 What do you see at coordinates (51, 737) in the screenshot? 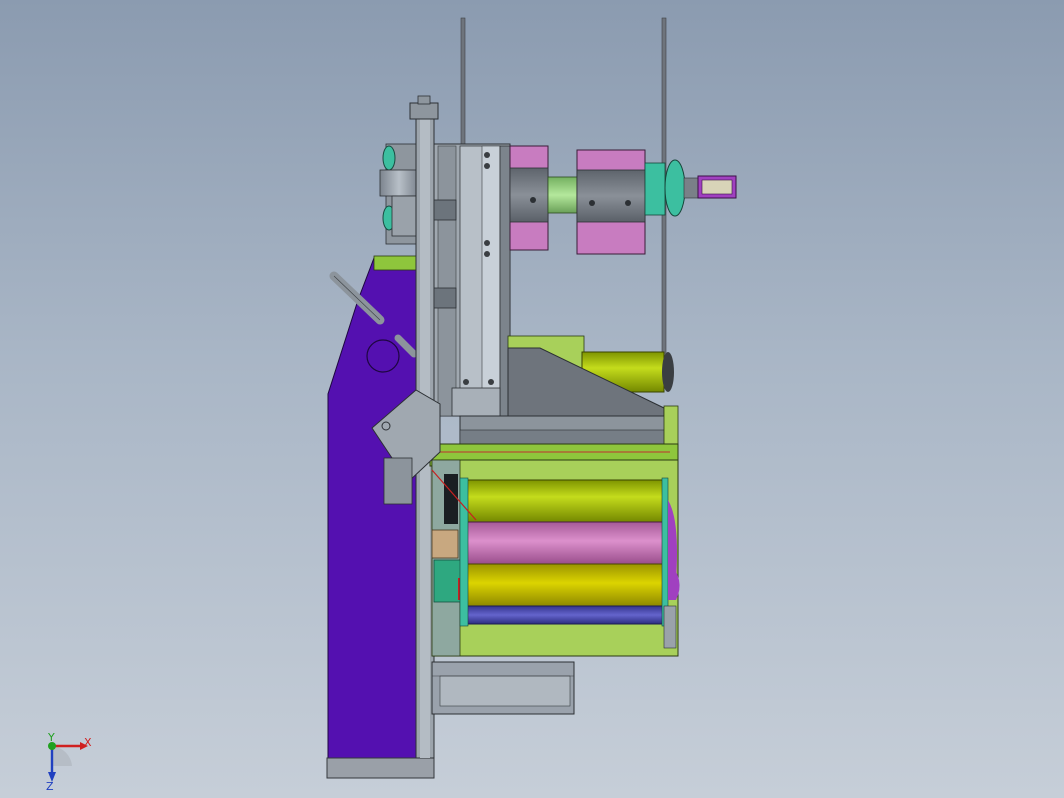
I see `triad-y-label: Y` at bounding box center [51, 737].